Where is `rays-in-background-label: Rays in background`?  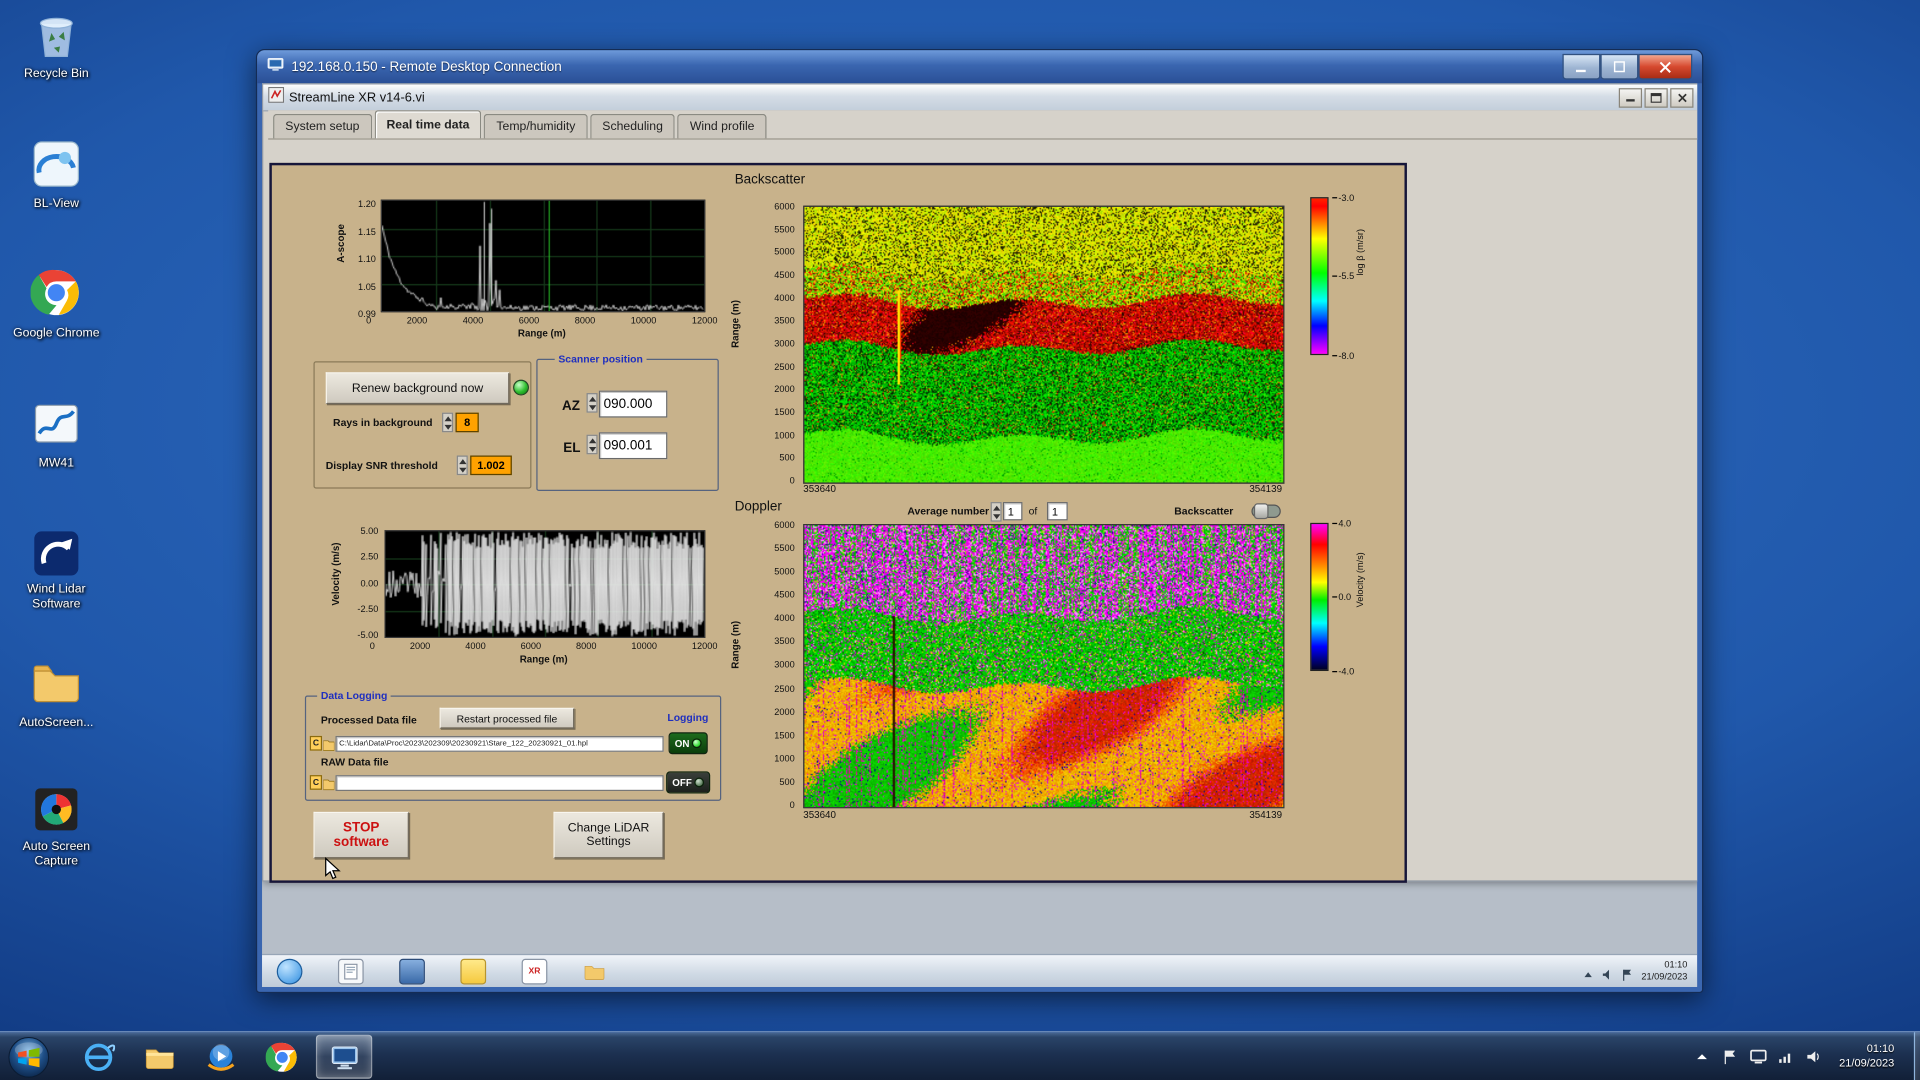
rays-in-background-label: Rays in background is located at coordinates (383, 422).